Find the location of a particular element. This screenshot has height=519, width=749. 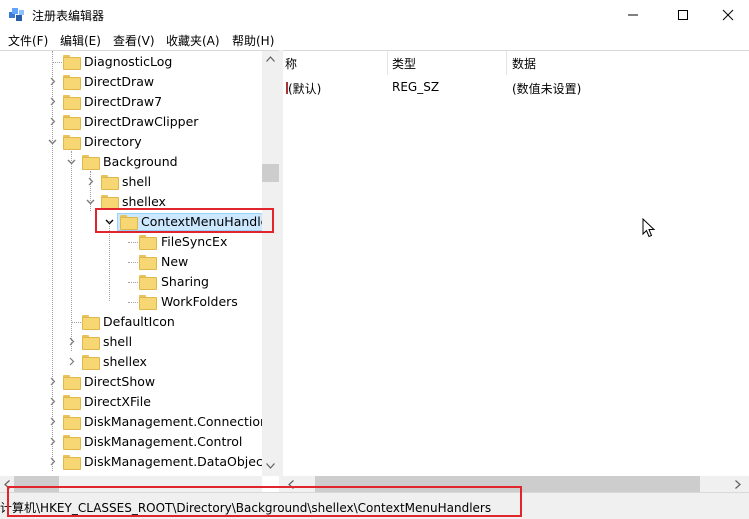

tree-item-label: DefaultIcon is located at coordinates (139, 321).